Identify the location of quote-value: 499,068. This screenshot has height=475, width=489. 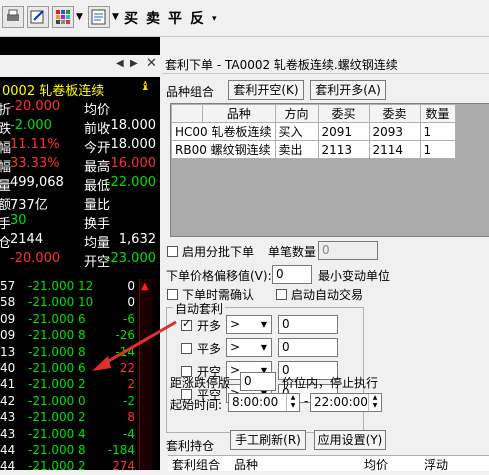
(37, 182).